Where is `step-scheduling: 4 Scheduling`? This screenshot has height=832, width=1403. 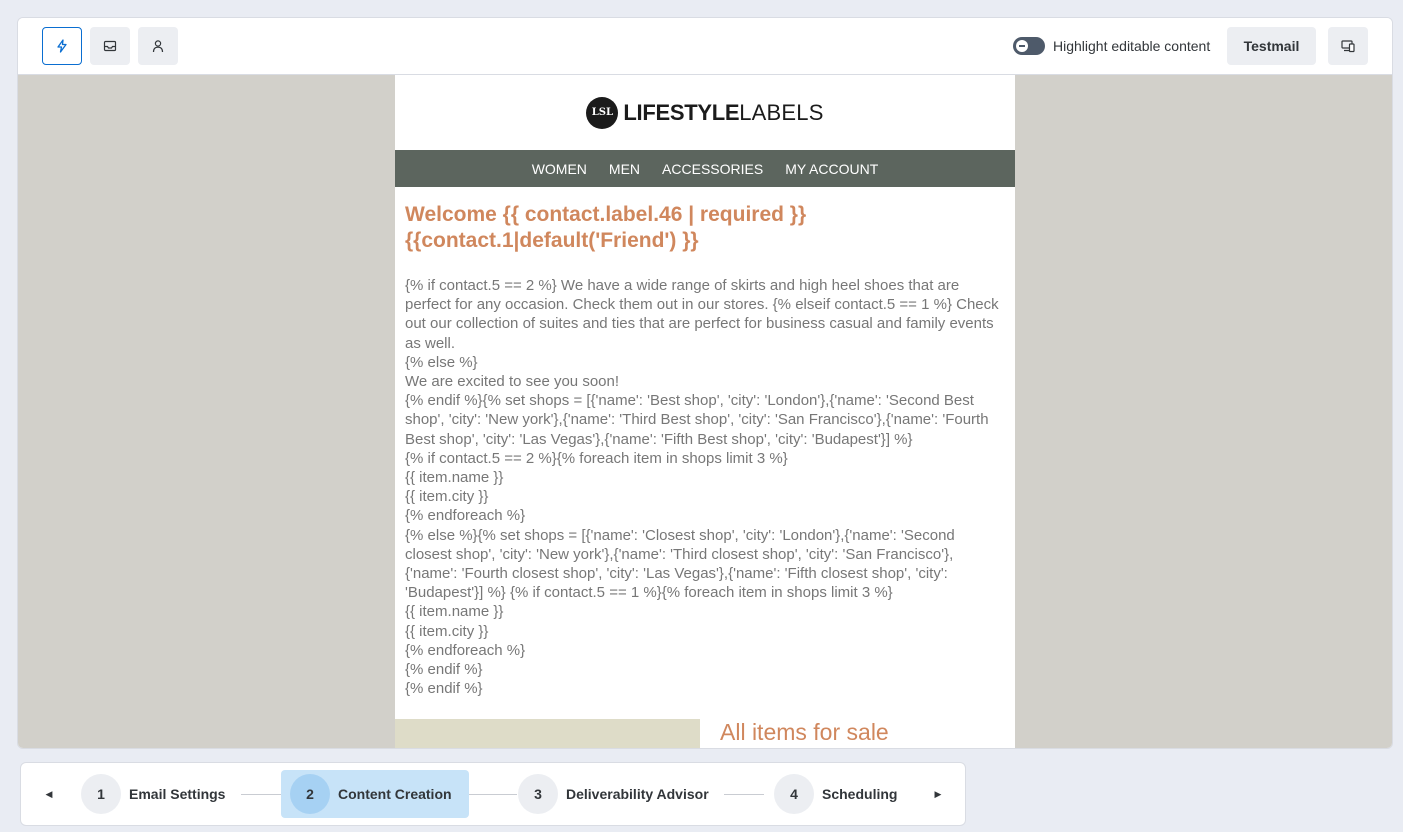
step-scheduling: 4 Scheduling is located at coordinates (843, 794).